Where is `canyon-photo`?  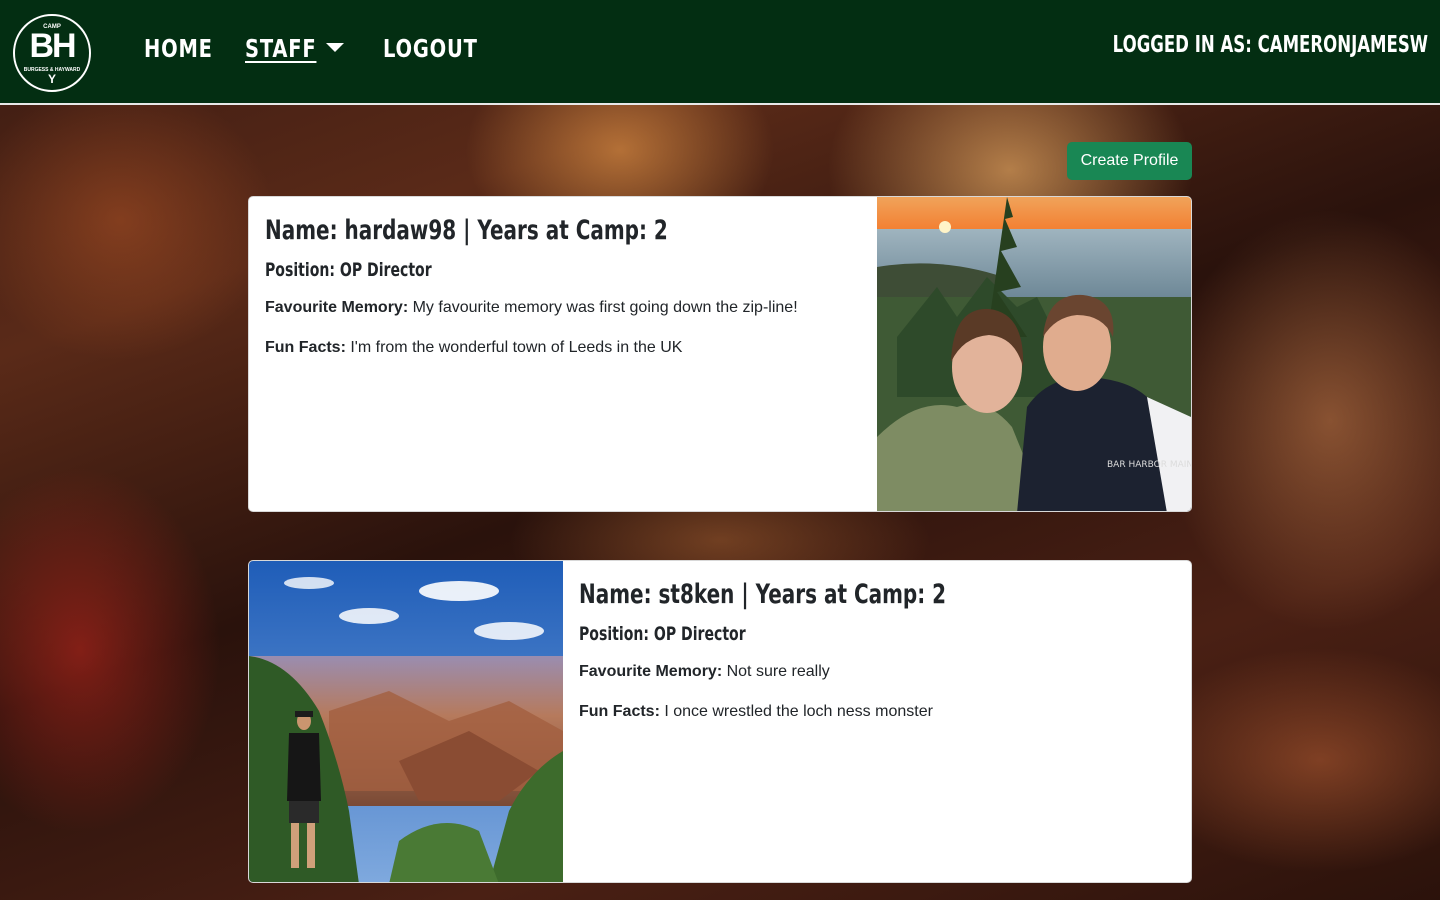
canyon-photo is located at coordinates (406, 721).